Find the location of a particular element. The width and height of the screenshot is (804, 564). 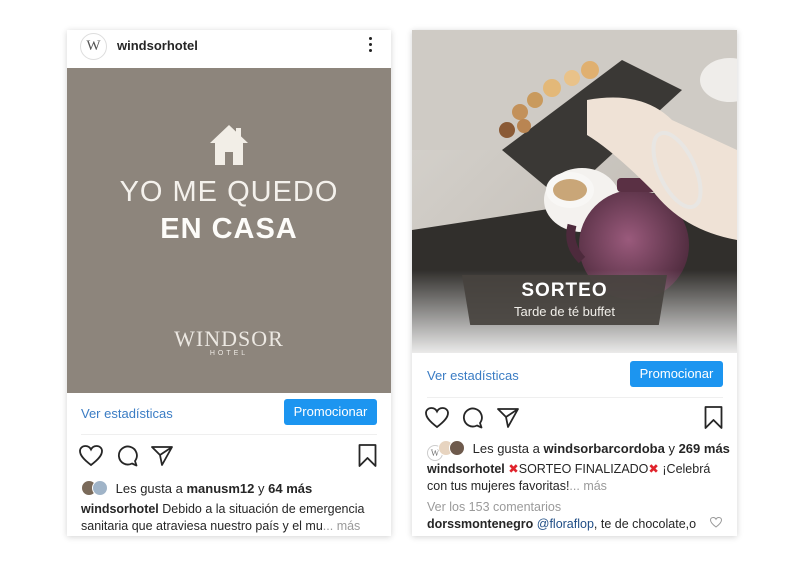

banner-title: SORTEO is located at coordinates (564, 290).